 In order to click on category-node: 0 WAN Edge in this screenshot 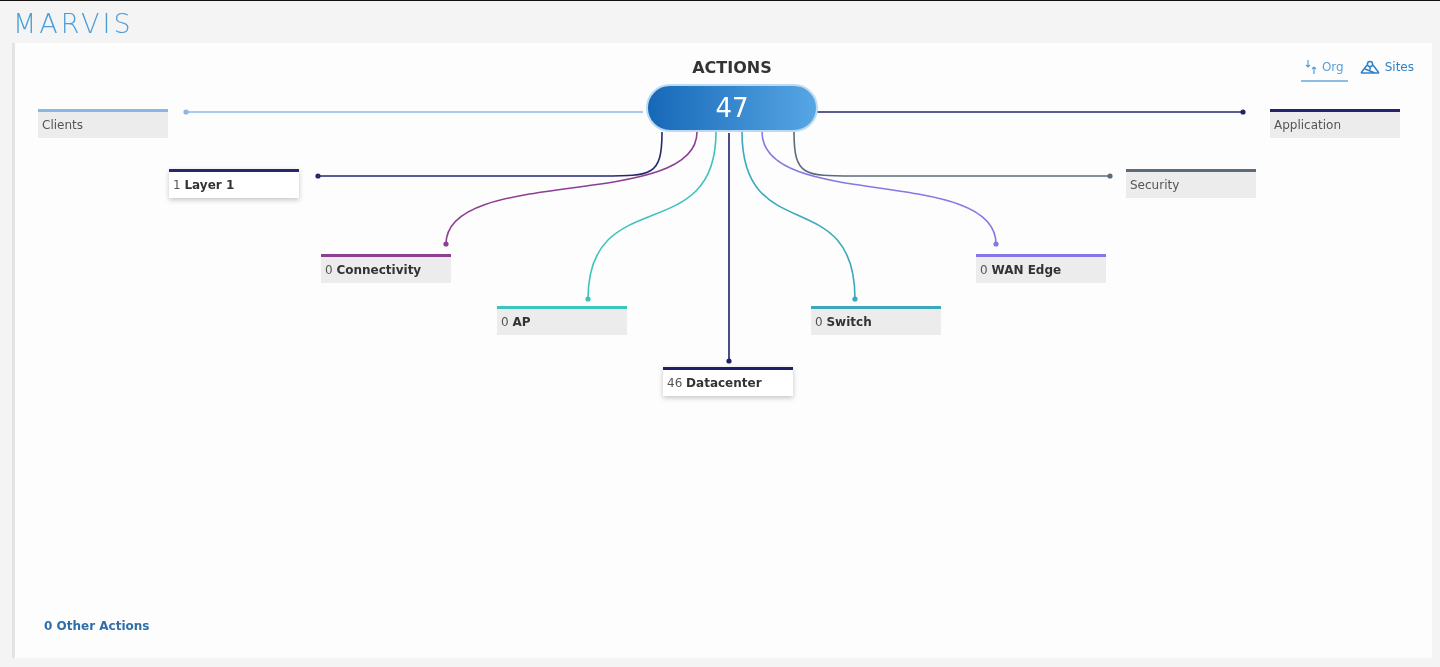, I will do `click(1041, 268)`.